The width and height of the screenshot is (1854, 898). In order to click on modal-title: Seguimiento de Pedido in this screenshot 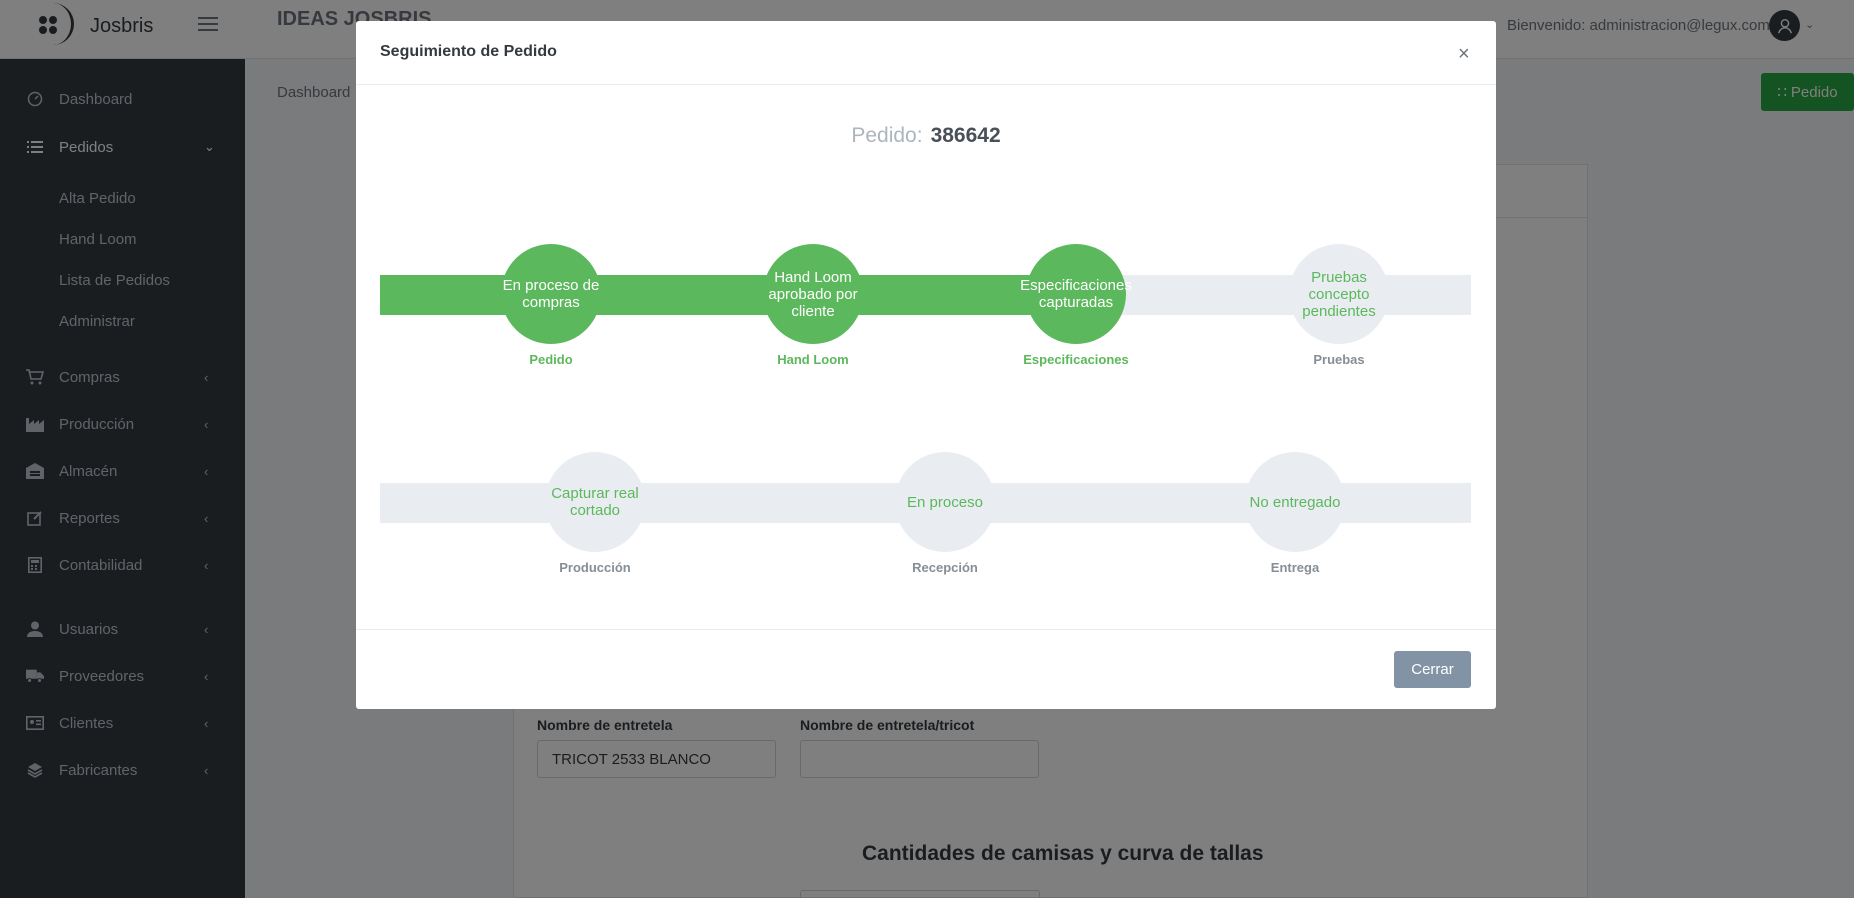, I will do `click(468, 51)`.